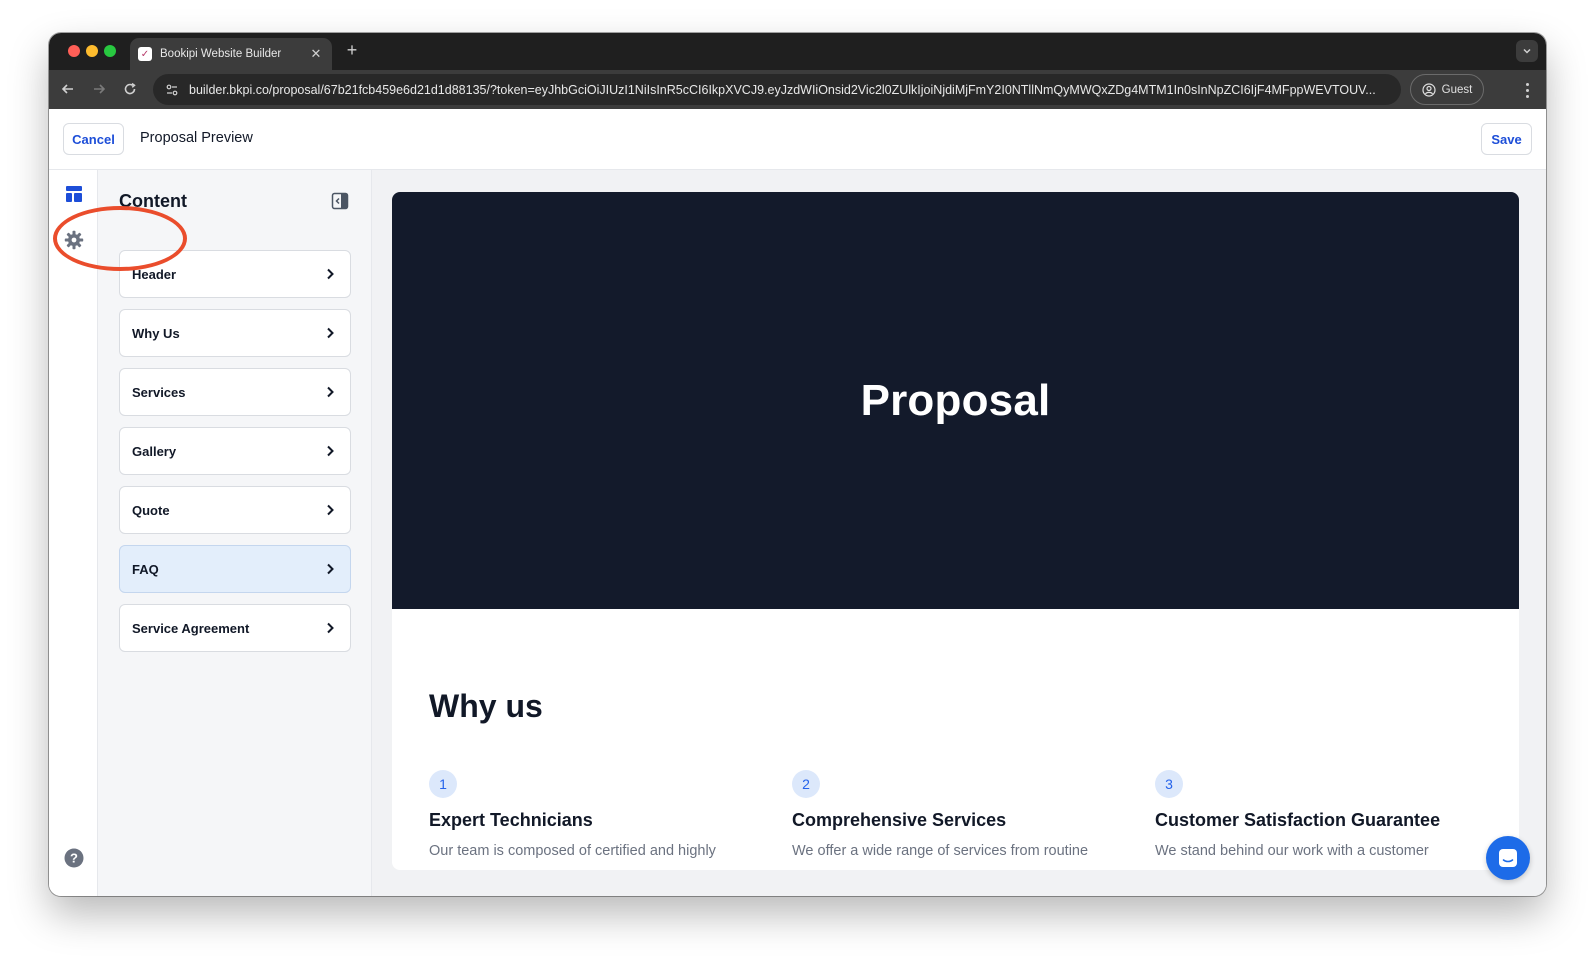  I want to click on profile-label: Guest, so click(1457, 89).